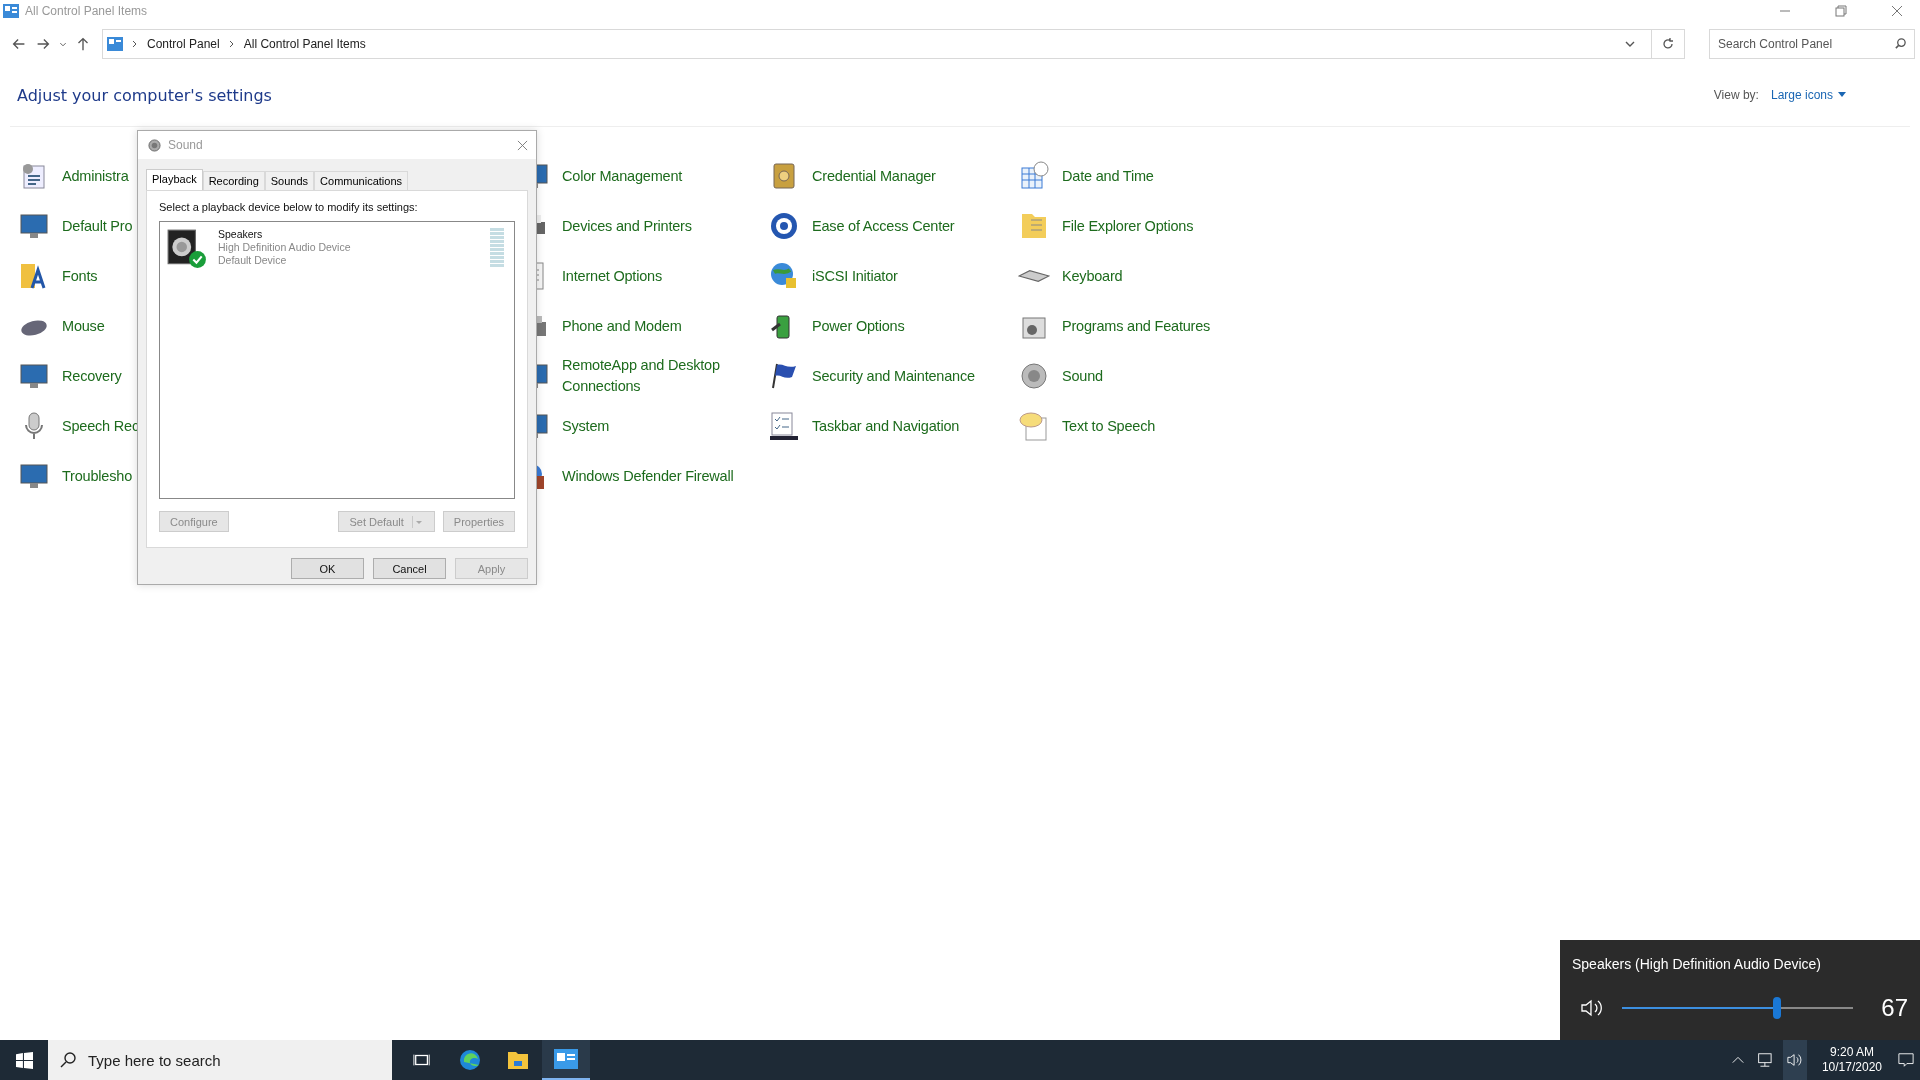 Image resolution: width=1920 pixels, height=1080 pixels. I want to click on control-panel-link: System, so click(586, 426).